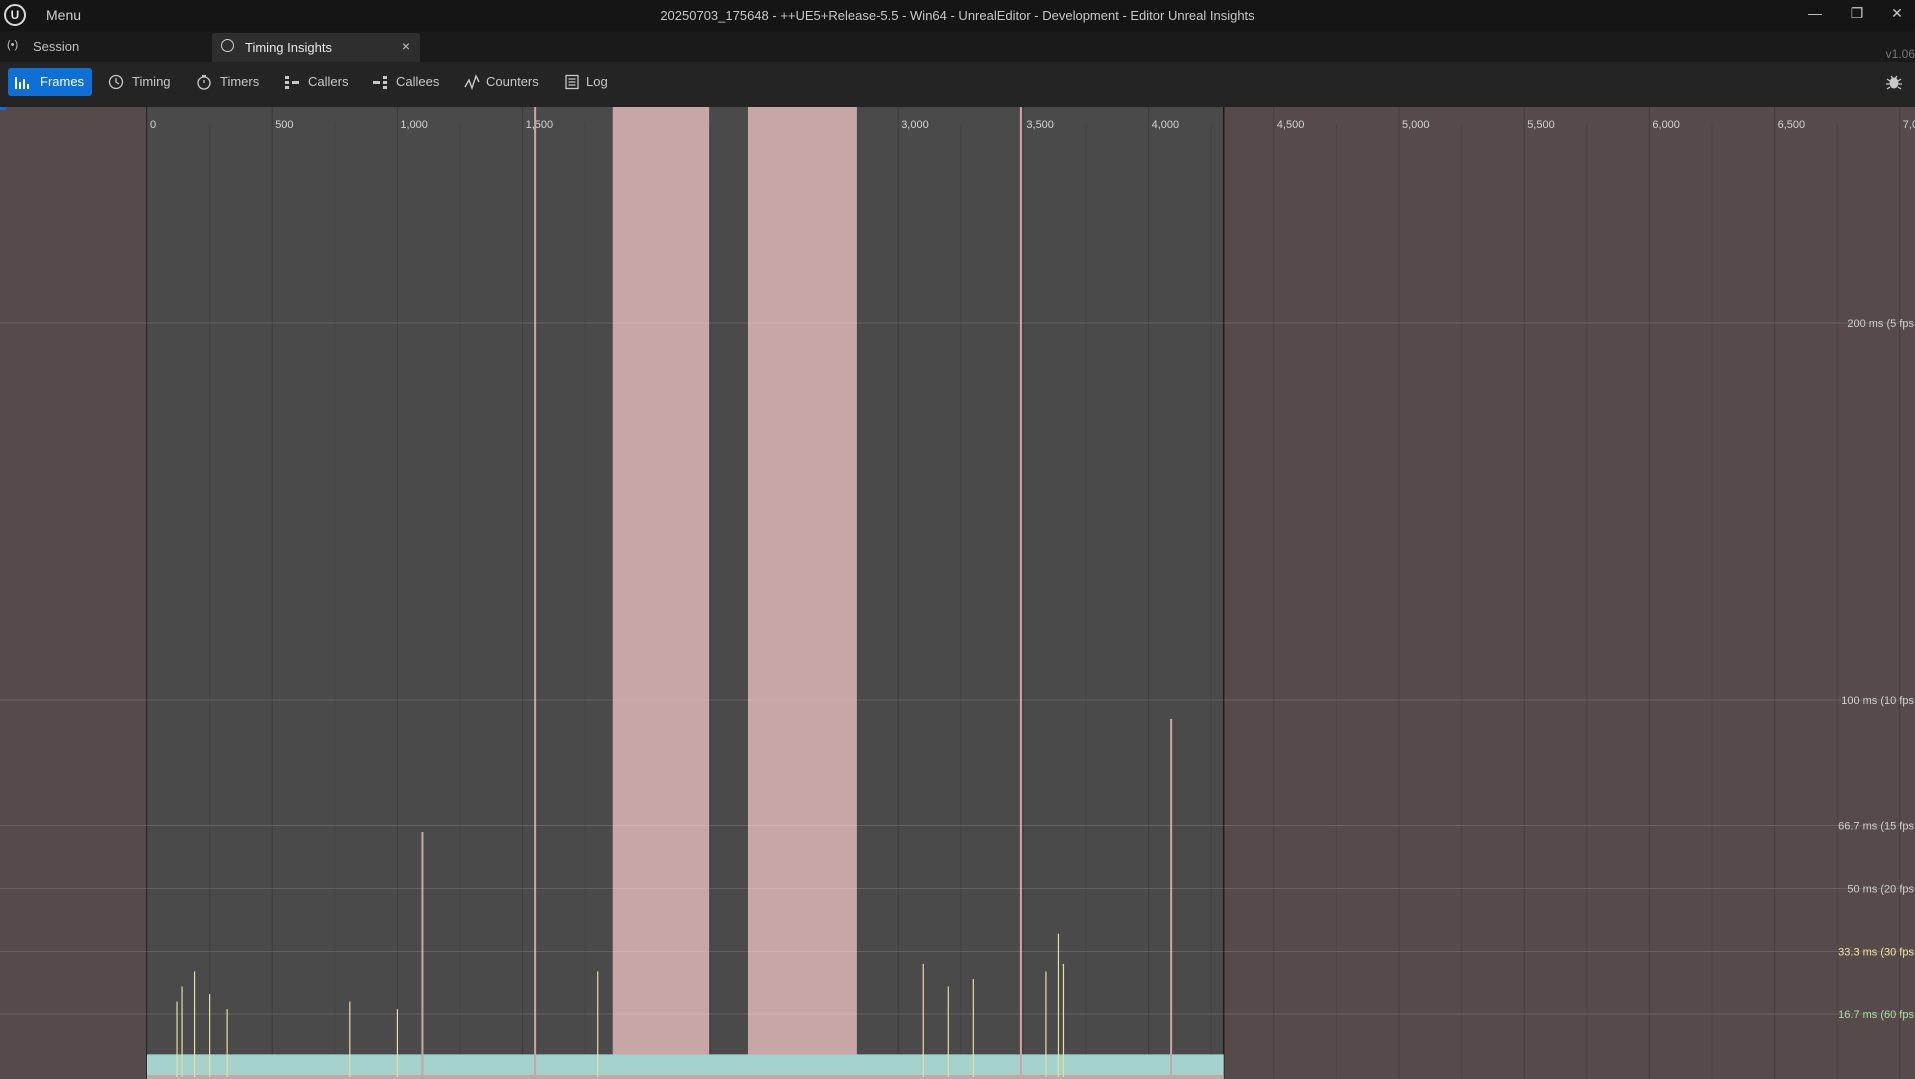 The image size is (1915, 1079). What do you see at coordinates (1815, 14) in the screenshot?
I see `minimize-button: —` at bounding box center [1815, 14].